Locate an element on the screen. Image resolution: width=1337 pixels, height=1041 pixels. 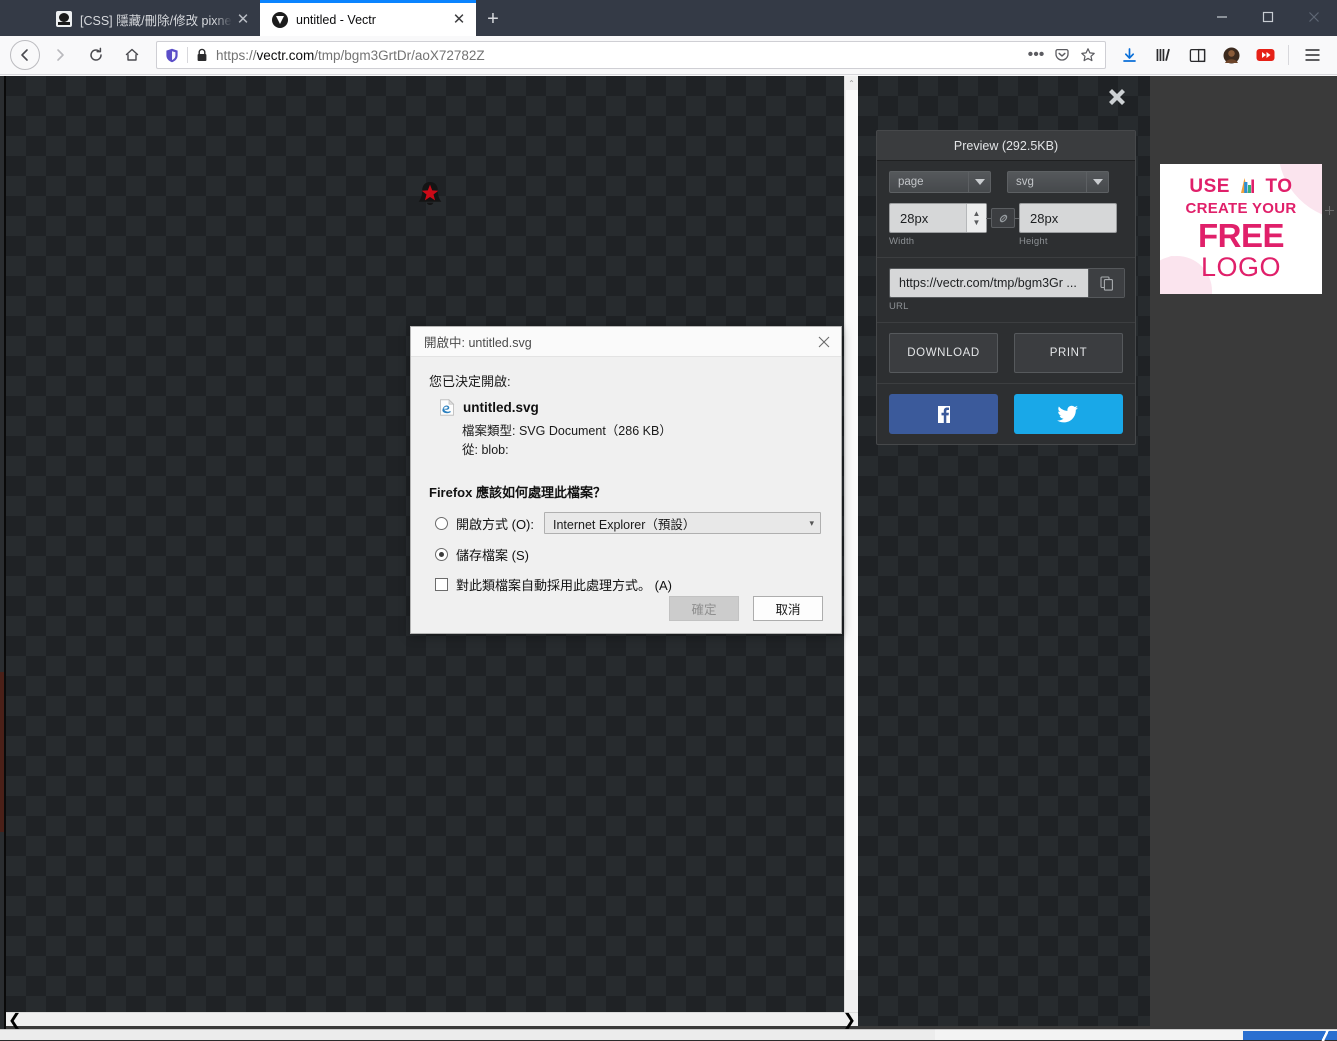
close-icon is located at coordinates (824, 341).